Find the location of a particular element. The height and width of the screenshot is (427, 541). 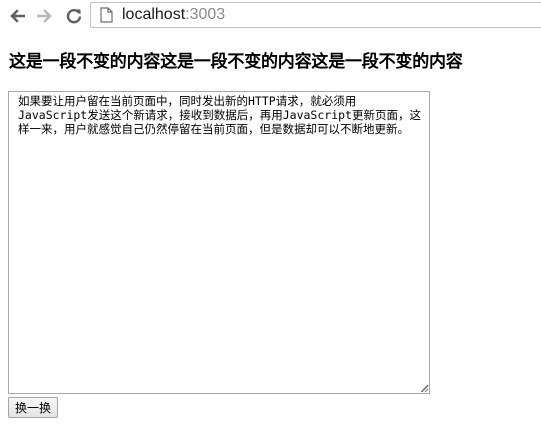

page-icon is located at coordinates (107, 15).